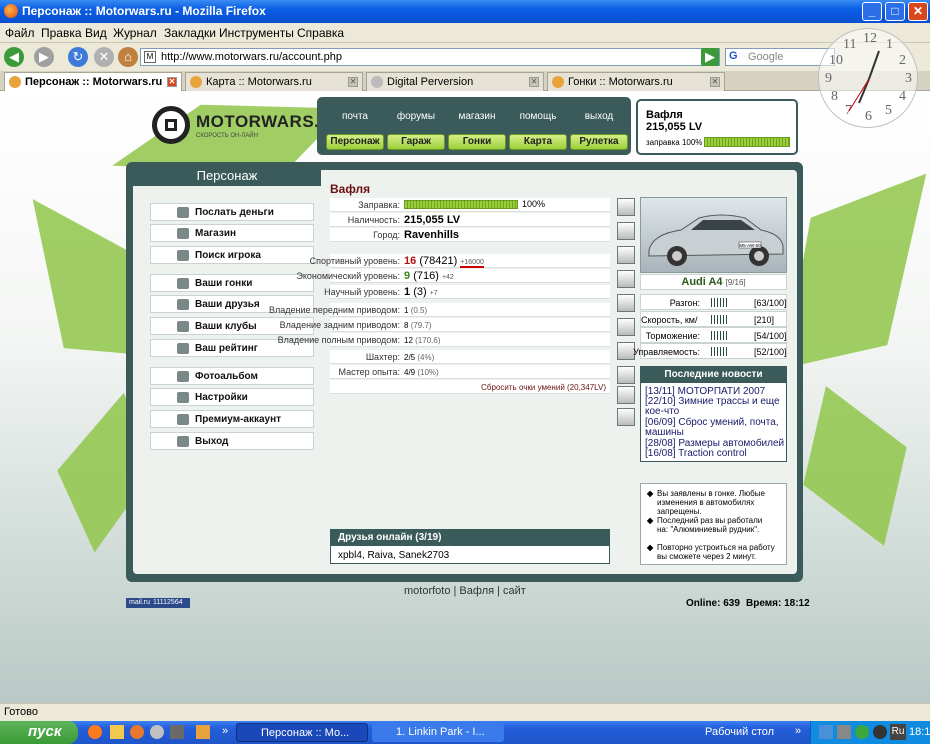 Image resolution: width=930 pixels, height=744 pixels. Describe the element at coordinates (354, 261) in the screenshot. I see `row-label: Спортивный уровень:` at that location.